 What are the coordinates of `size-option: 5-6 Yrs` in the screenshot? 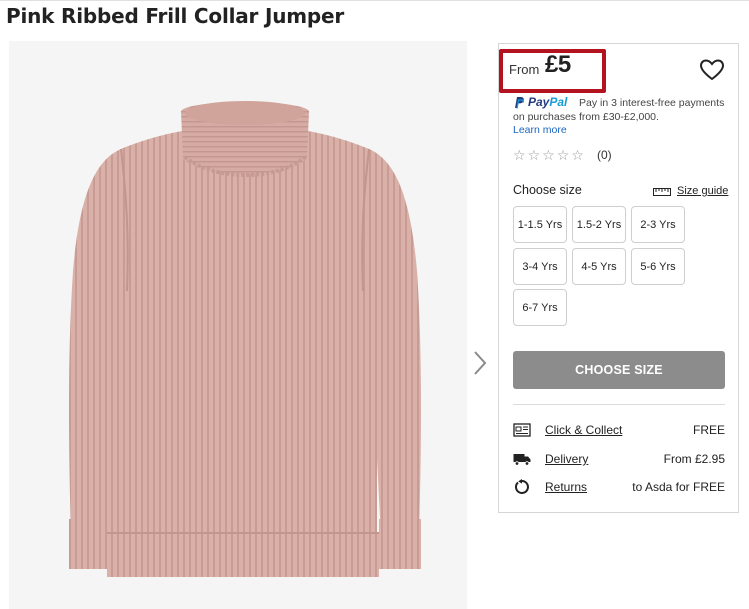 It's located at (658, 266).